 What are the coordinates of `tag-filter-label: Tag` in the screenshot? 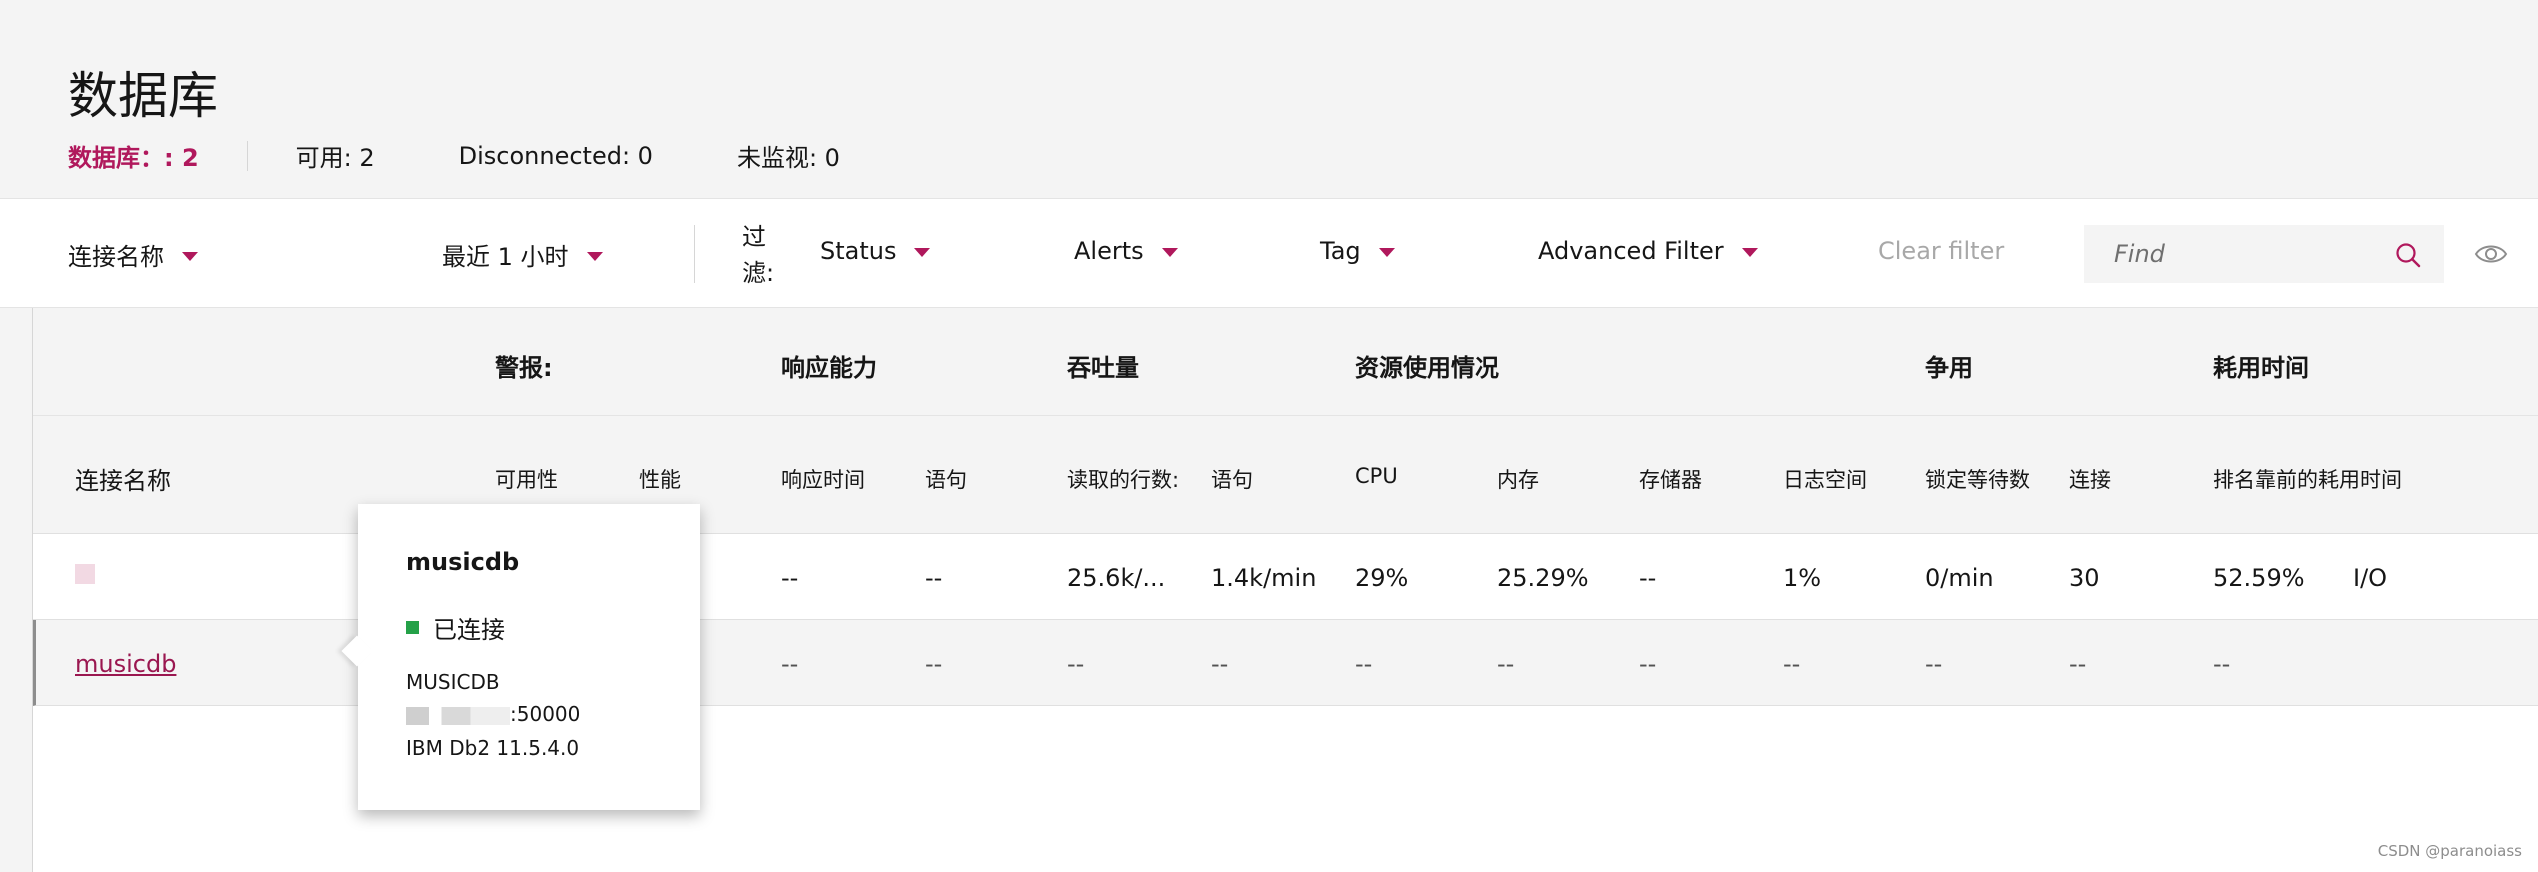 It's located at (1340, 251).